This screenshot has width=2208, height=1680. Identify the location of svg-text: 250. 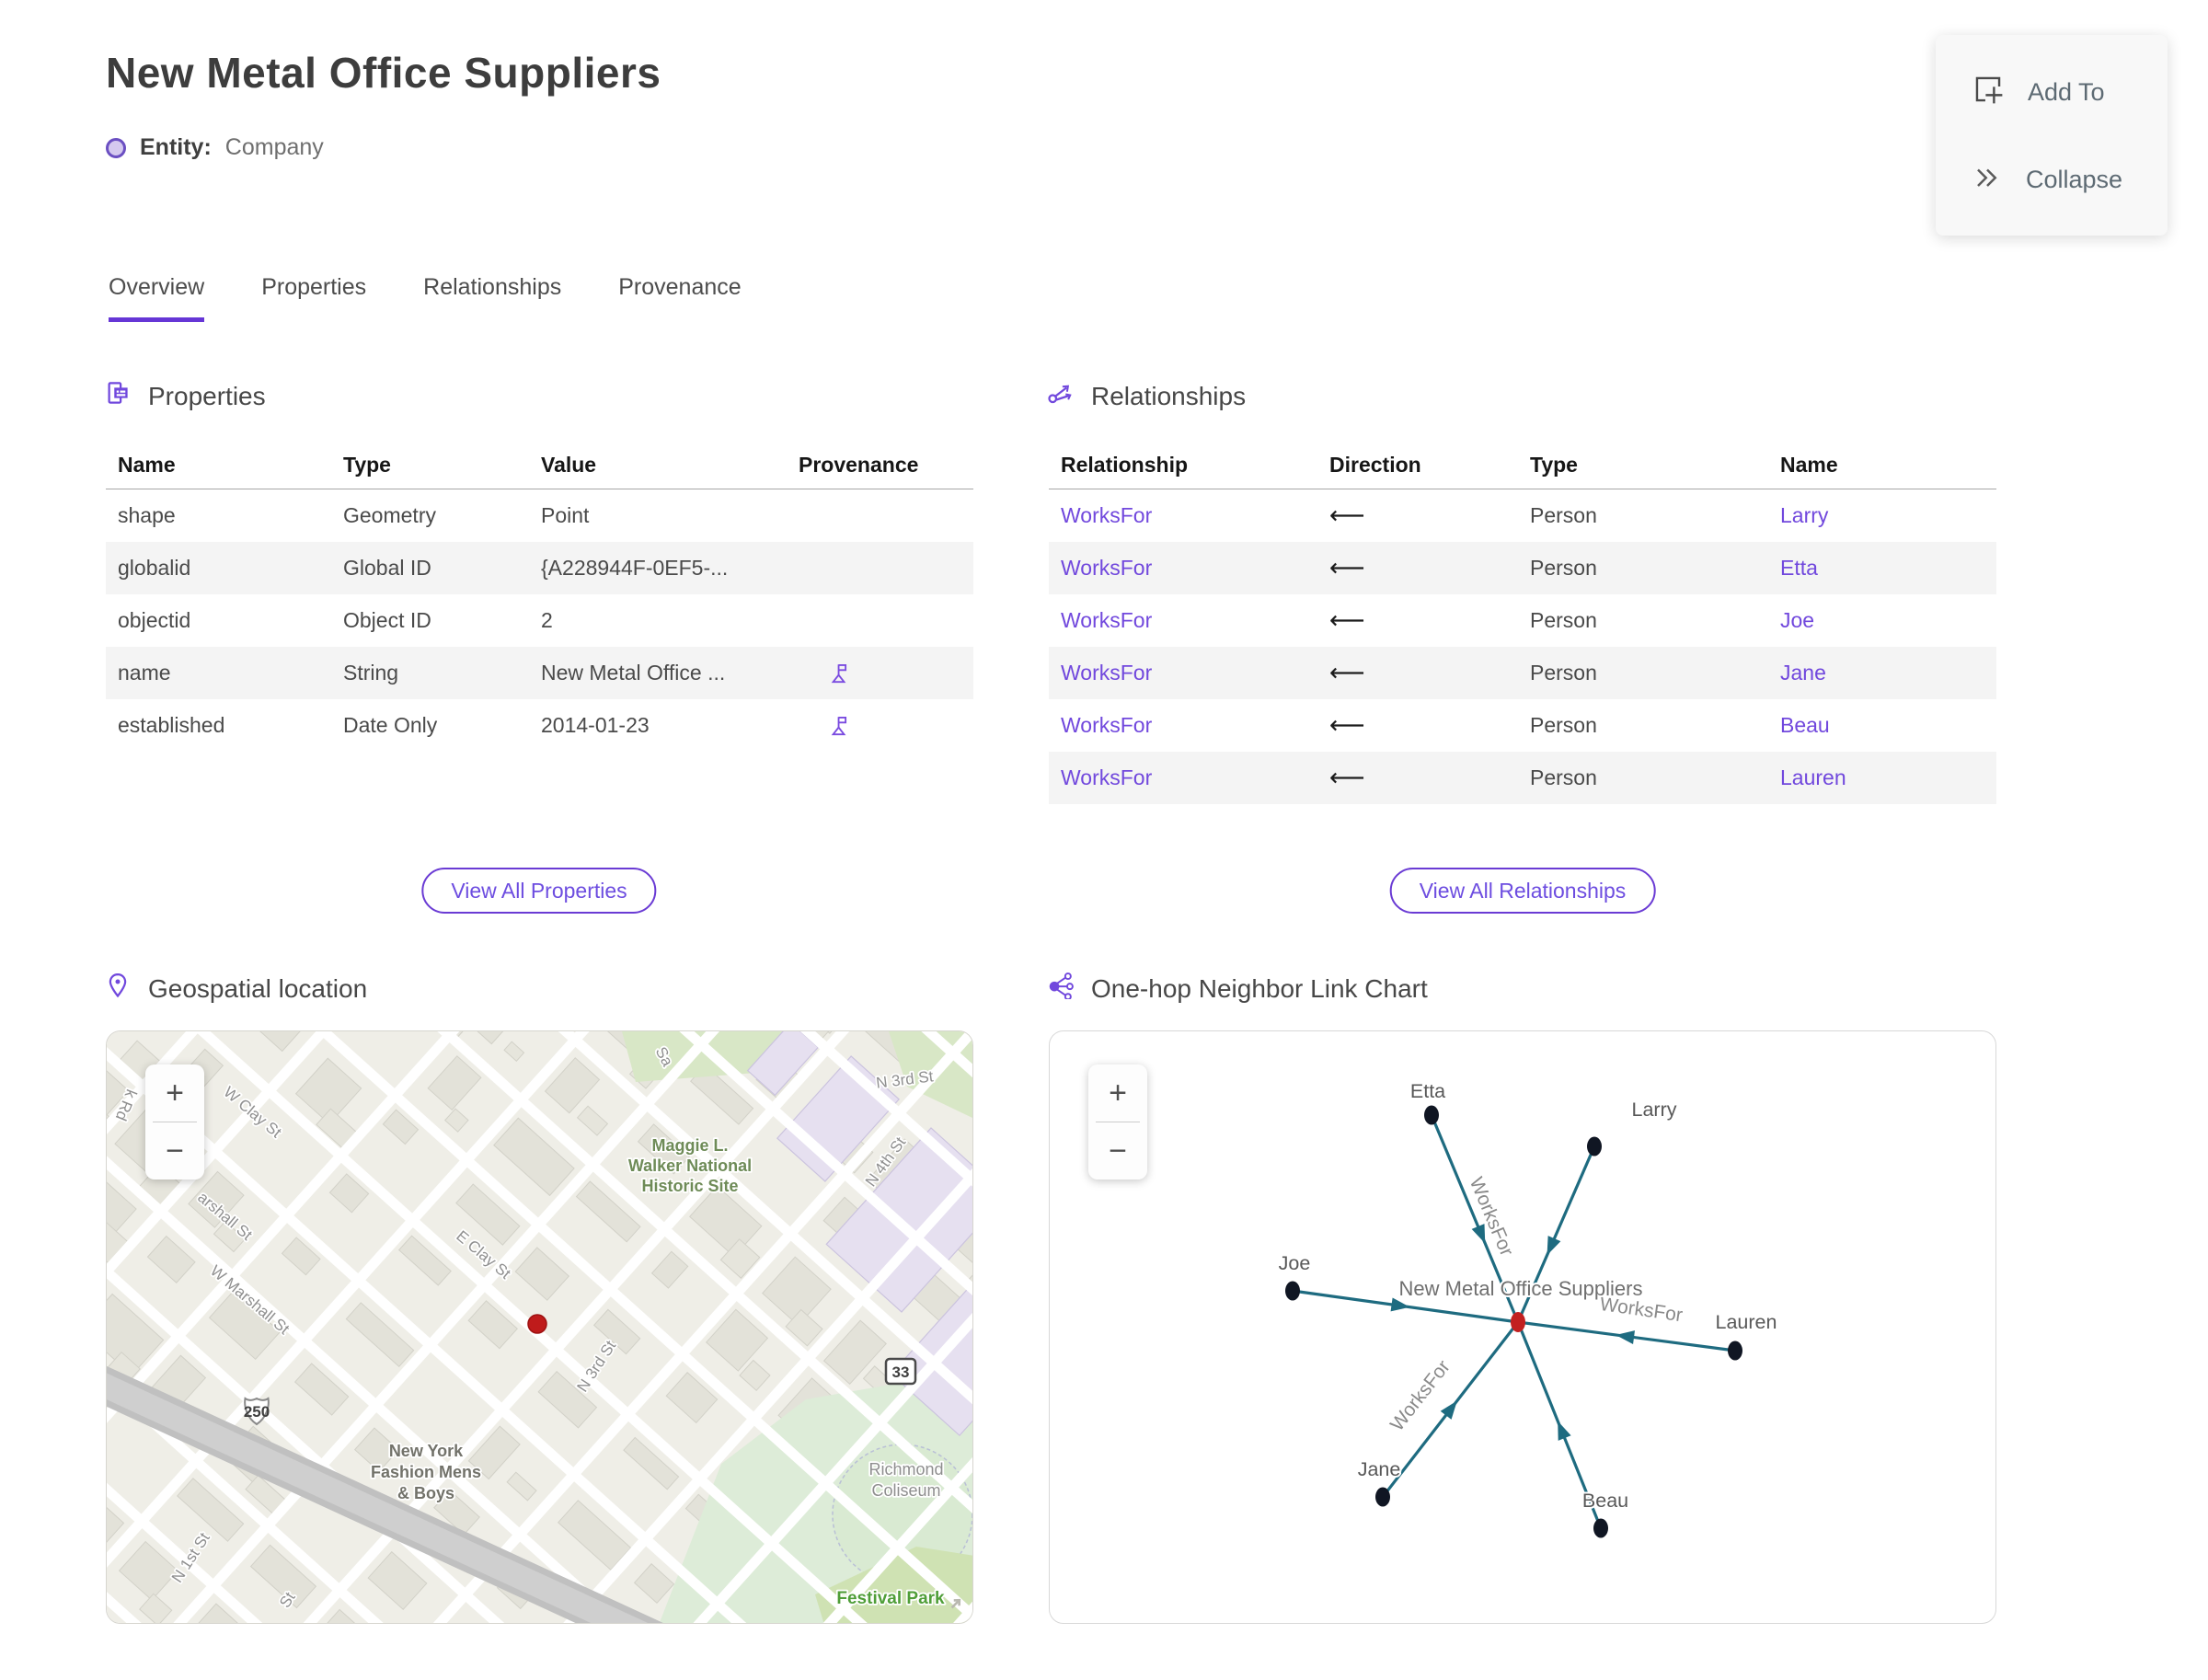
(257, 1412).